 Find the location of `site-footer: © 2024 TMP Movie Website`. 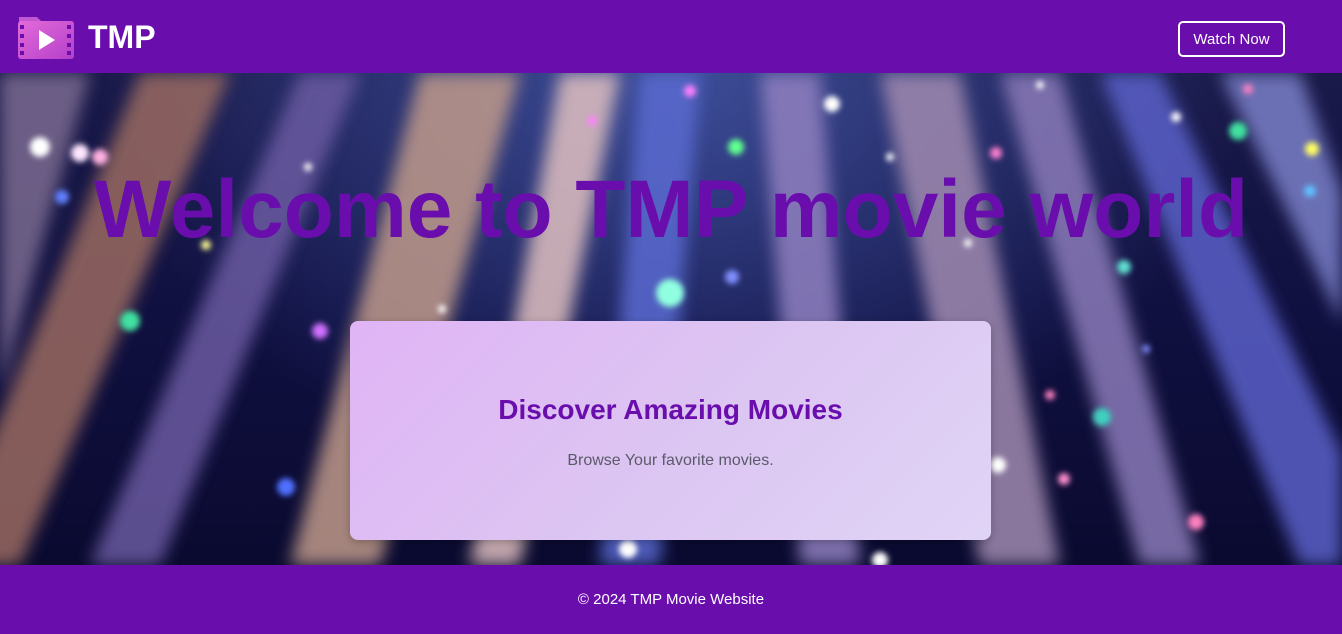

site-footer: © 2024 TMP Movie Website is located at coordinates (671, 599).